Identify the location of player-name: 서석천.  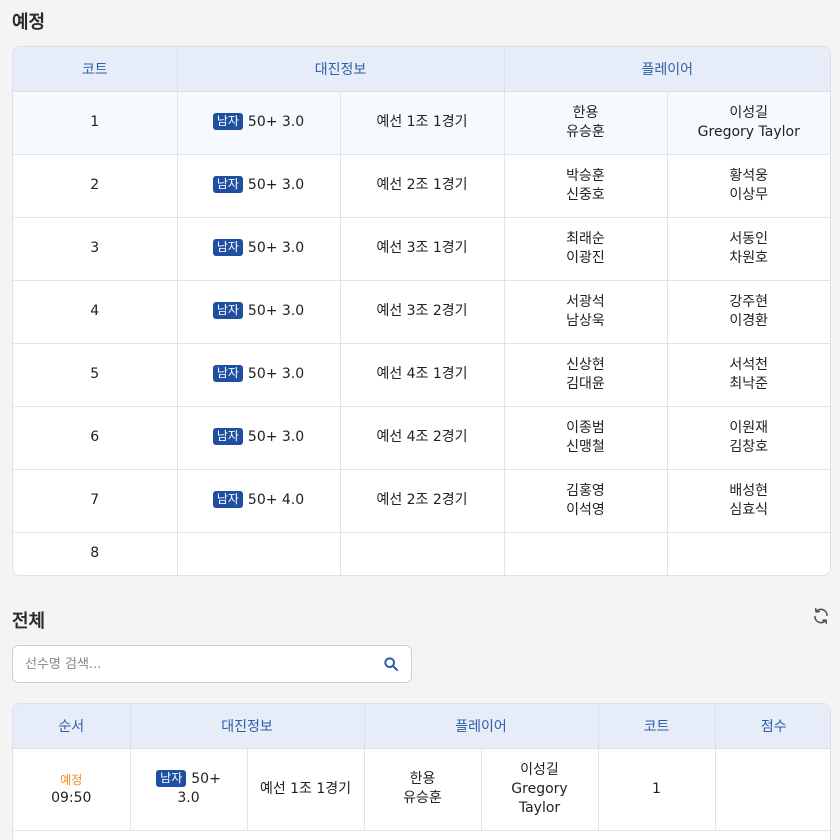
(749, 364).